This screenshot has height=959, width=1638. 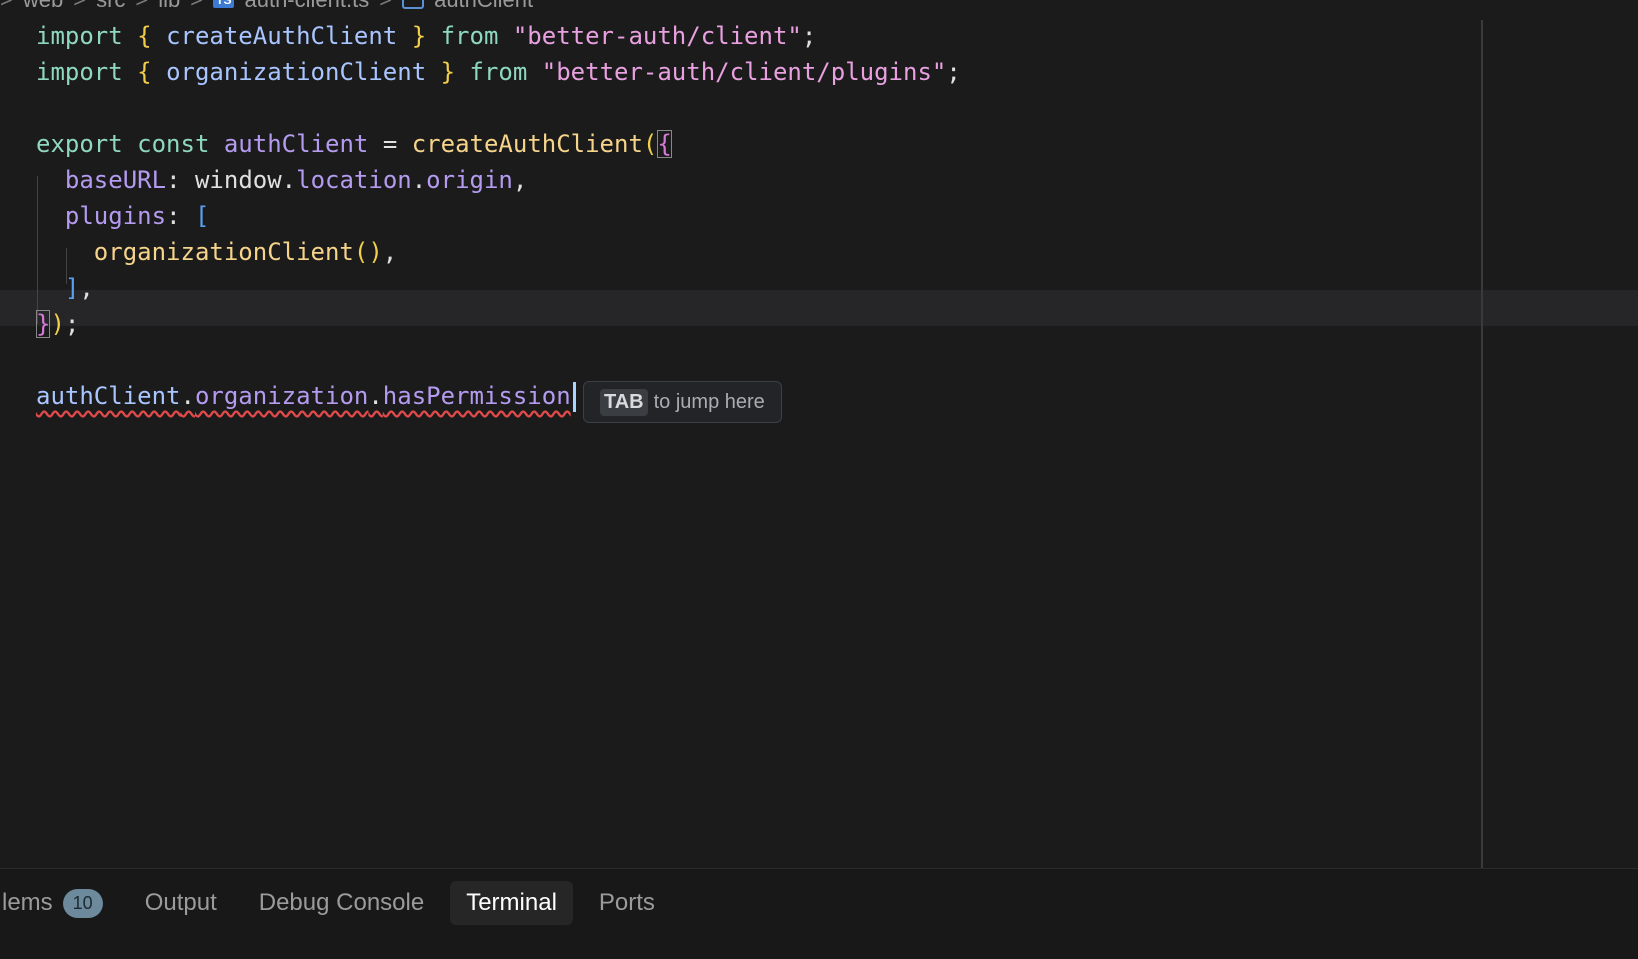 What do you see at coordinates (82, 903) in the screenshot?
I see `problems-count-badge: 10` at bounding box center [82, 903].